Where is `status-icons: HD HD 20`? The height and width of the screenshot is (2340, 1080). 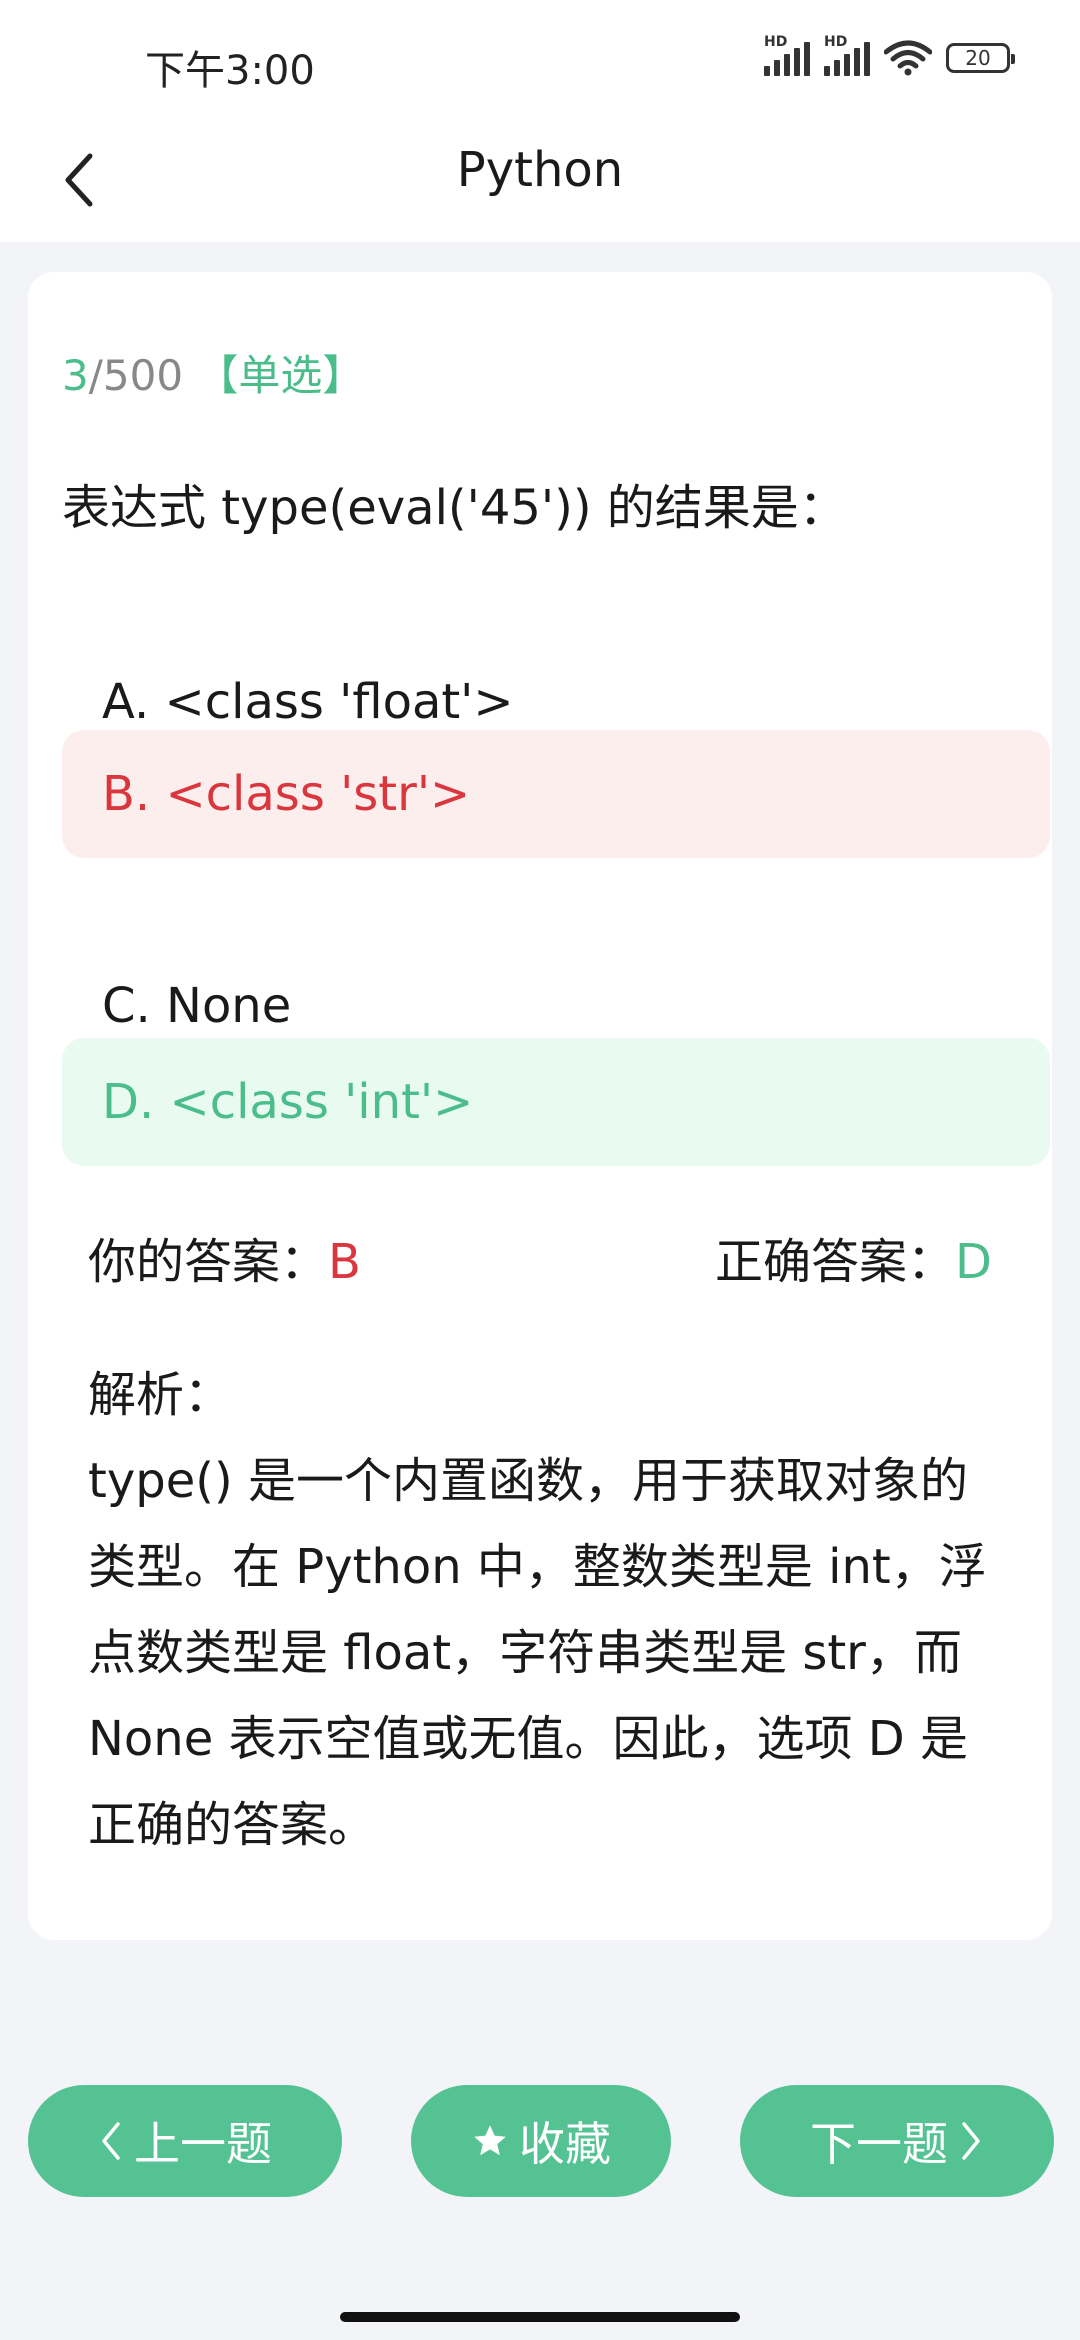 status-icons: HD HD 20 is located at coordinates (889, 55).